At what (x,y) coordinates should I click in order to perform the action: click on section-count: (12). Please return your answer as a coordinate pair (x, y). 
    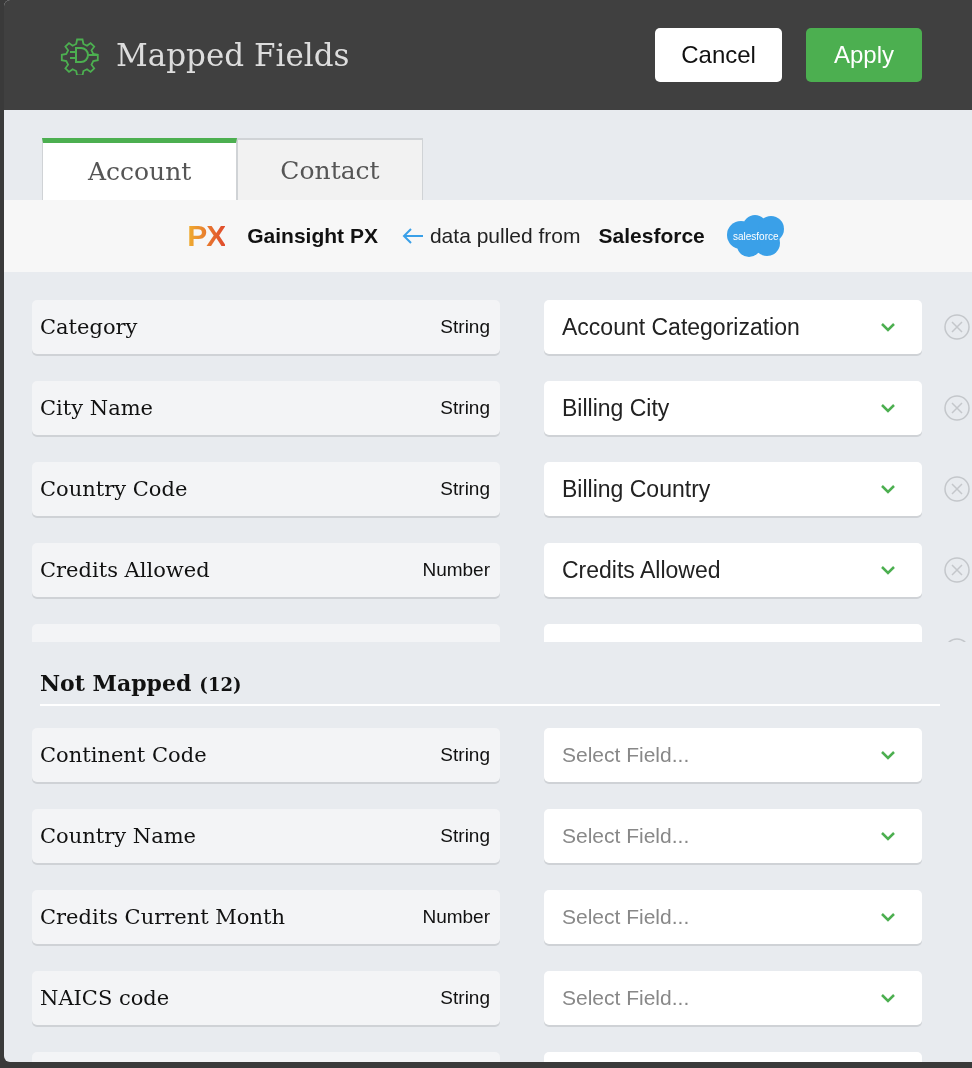
    Looking at the image, I should click on (220, 684).